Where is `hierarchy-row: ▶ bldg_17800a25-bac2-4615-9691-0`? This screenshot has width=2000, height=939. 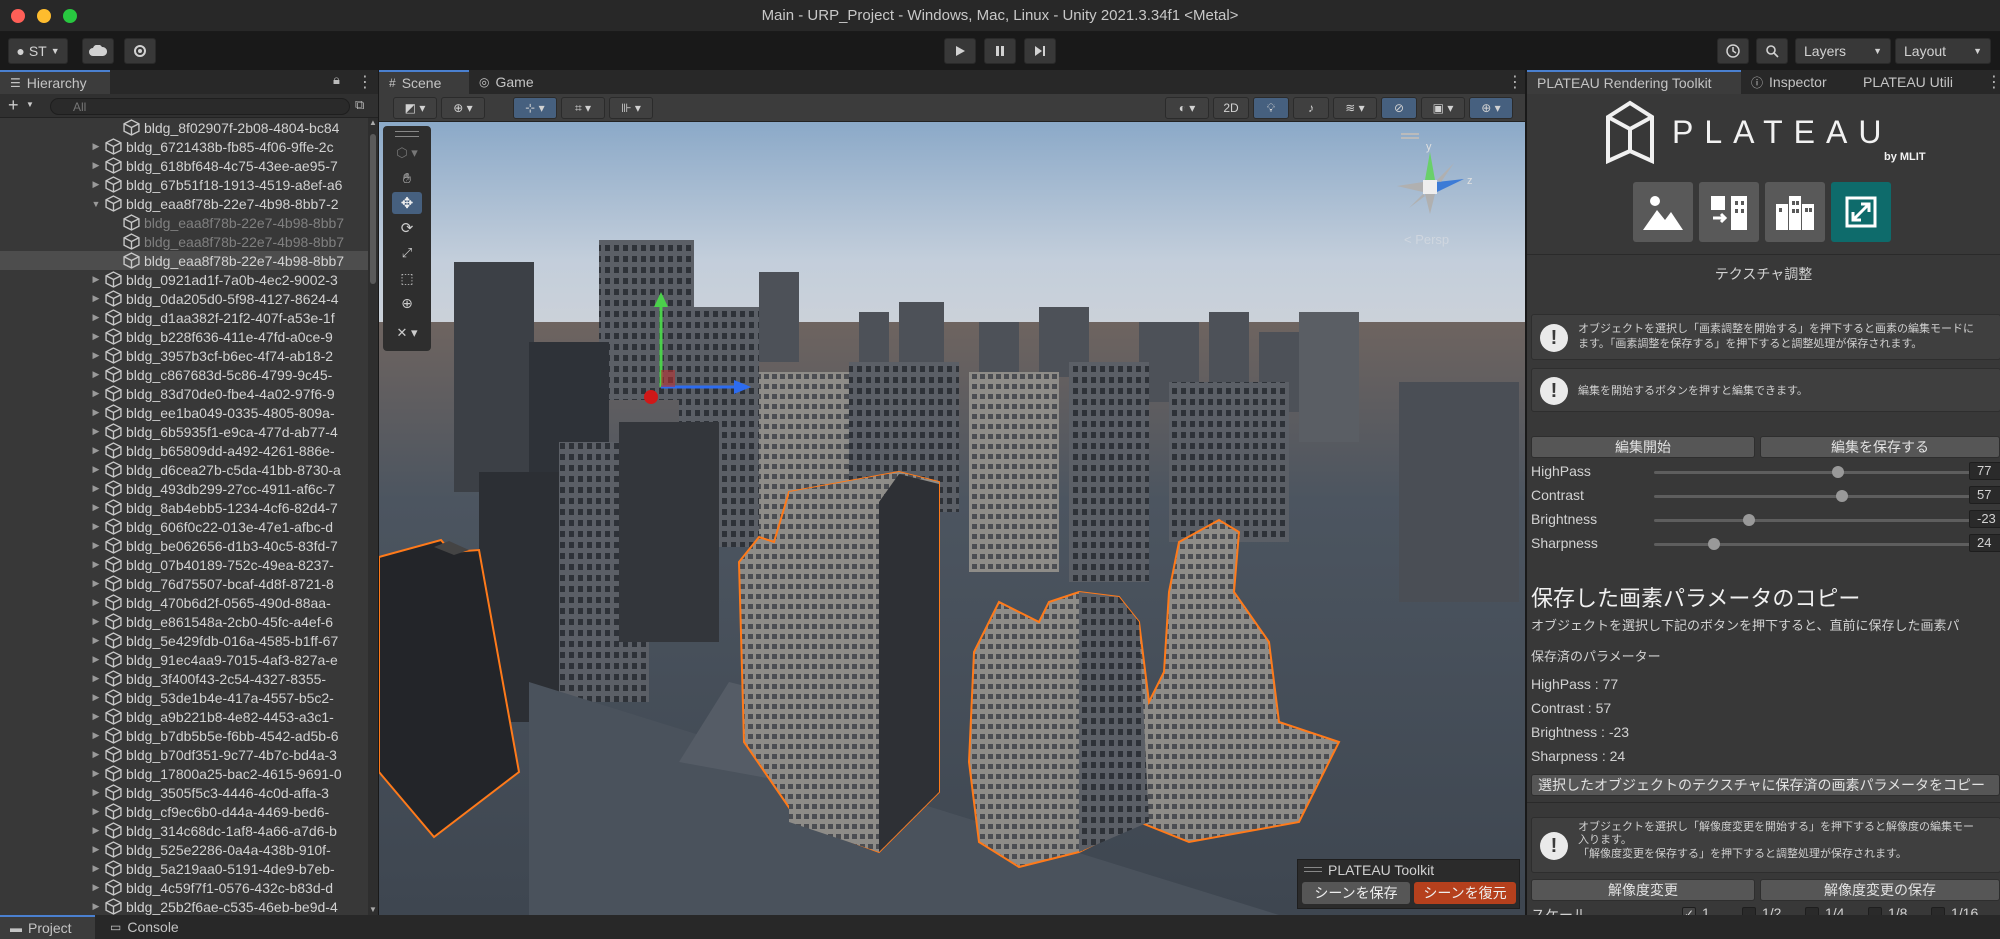
hierarchy-row: ▶ bldg_17800a25-bac2-4615-9691-0 is located at coordinates (184, 773).